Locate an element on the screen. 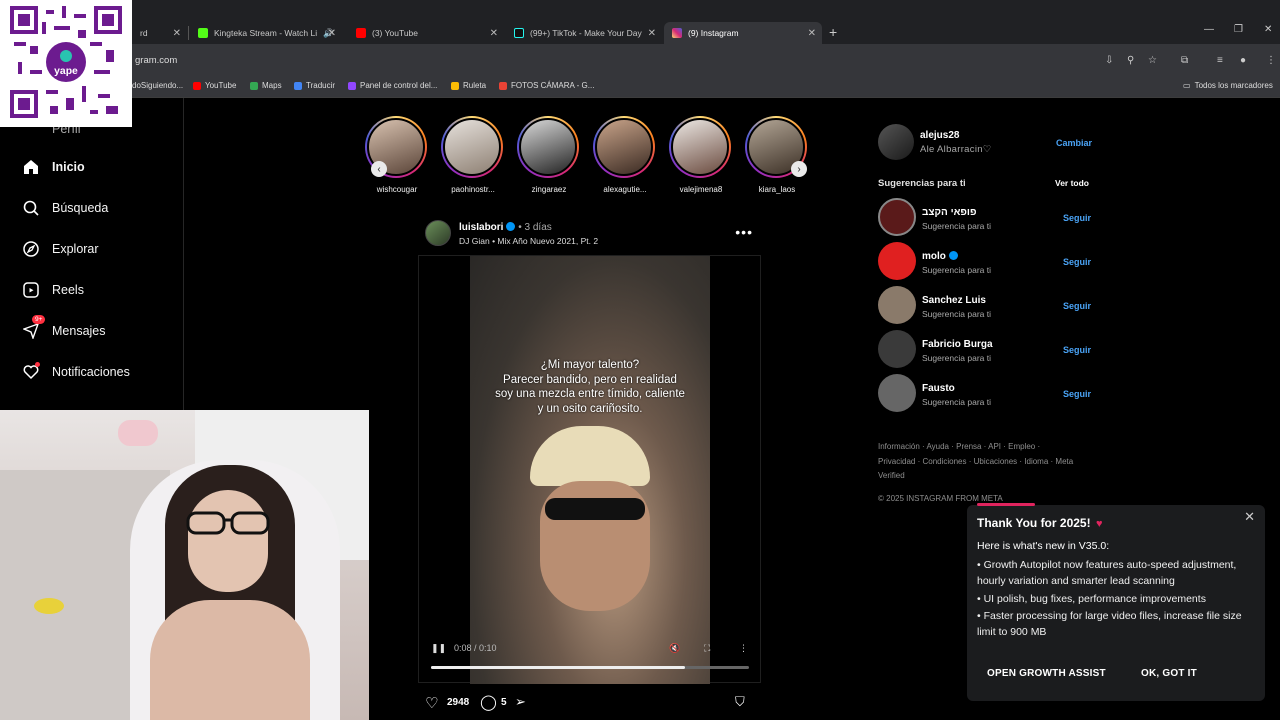 The height and width of the screenshot is (720, 1280). stories-next-icon: › is located at coordinates (799, 169).